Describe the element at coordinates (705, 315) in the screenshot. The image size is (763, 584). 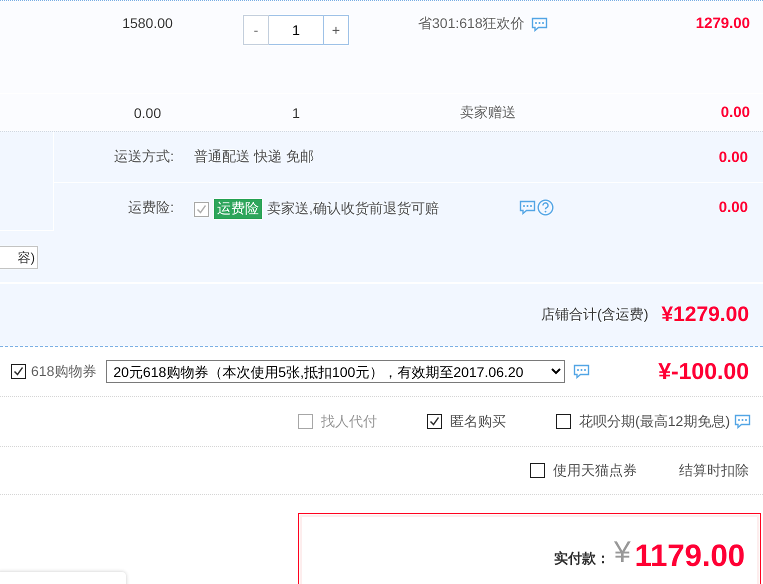
I see `store-total-amount: ¥1279.00` at that location.